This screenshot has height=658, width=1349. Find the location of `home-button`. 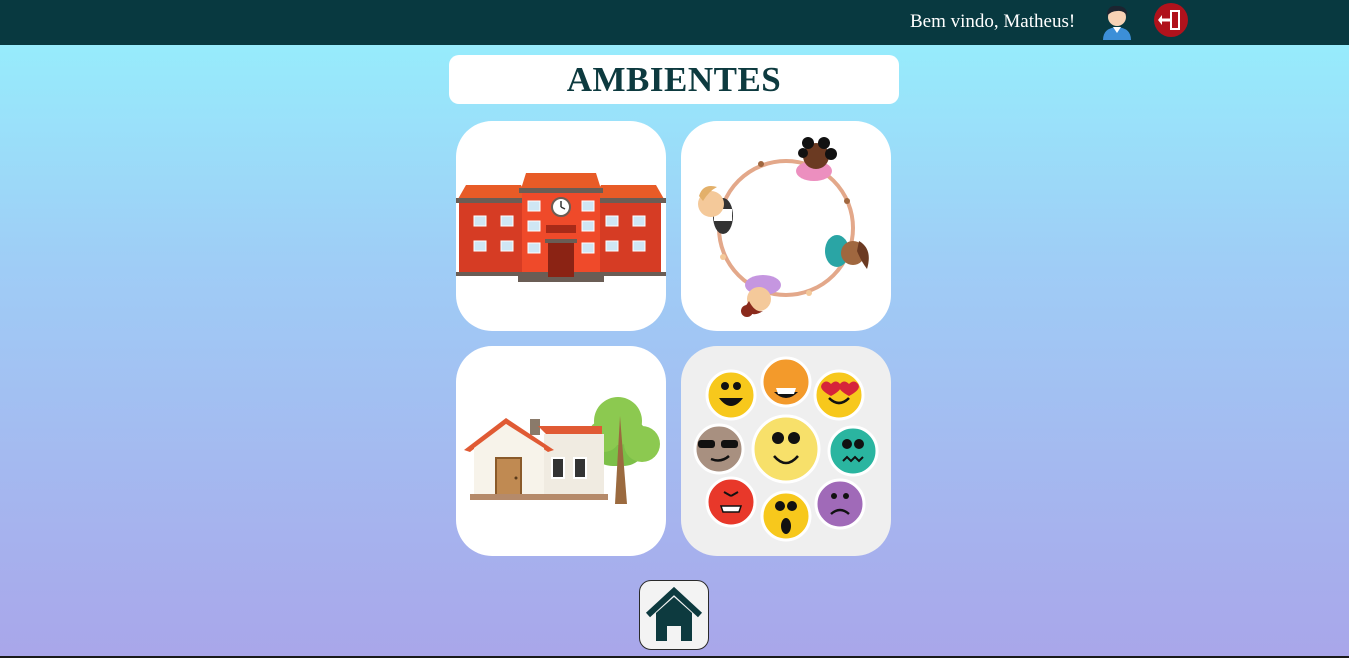

home-button is located at coordinates (674, 615).